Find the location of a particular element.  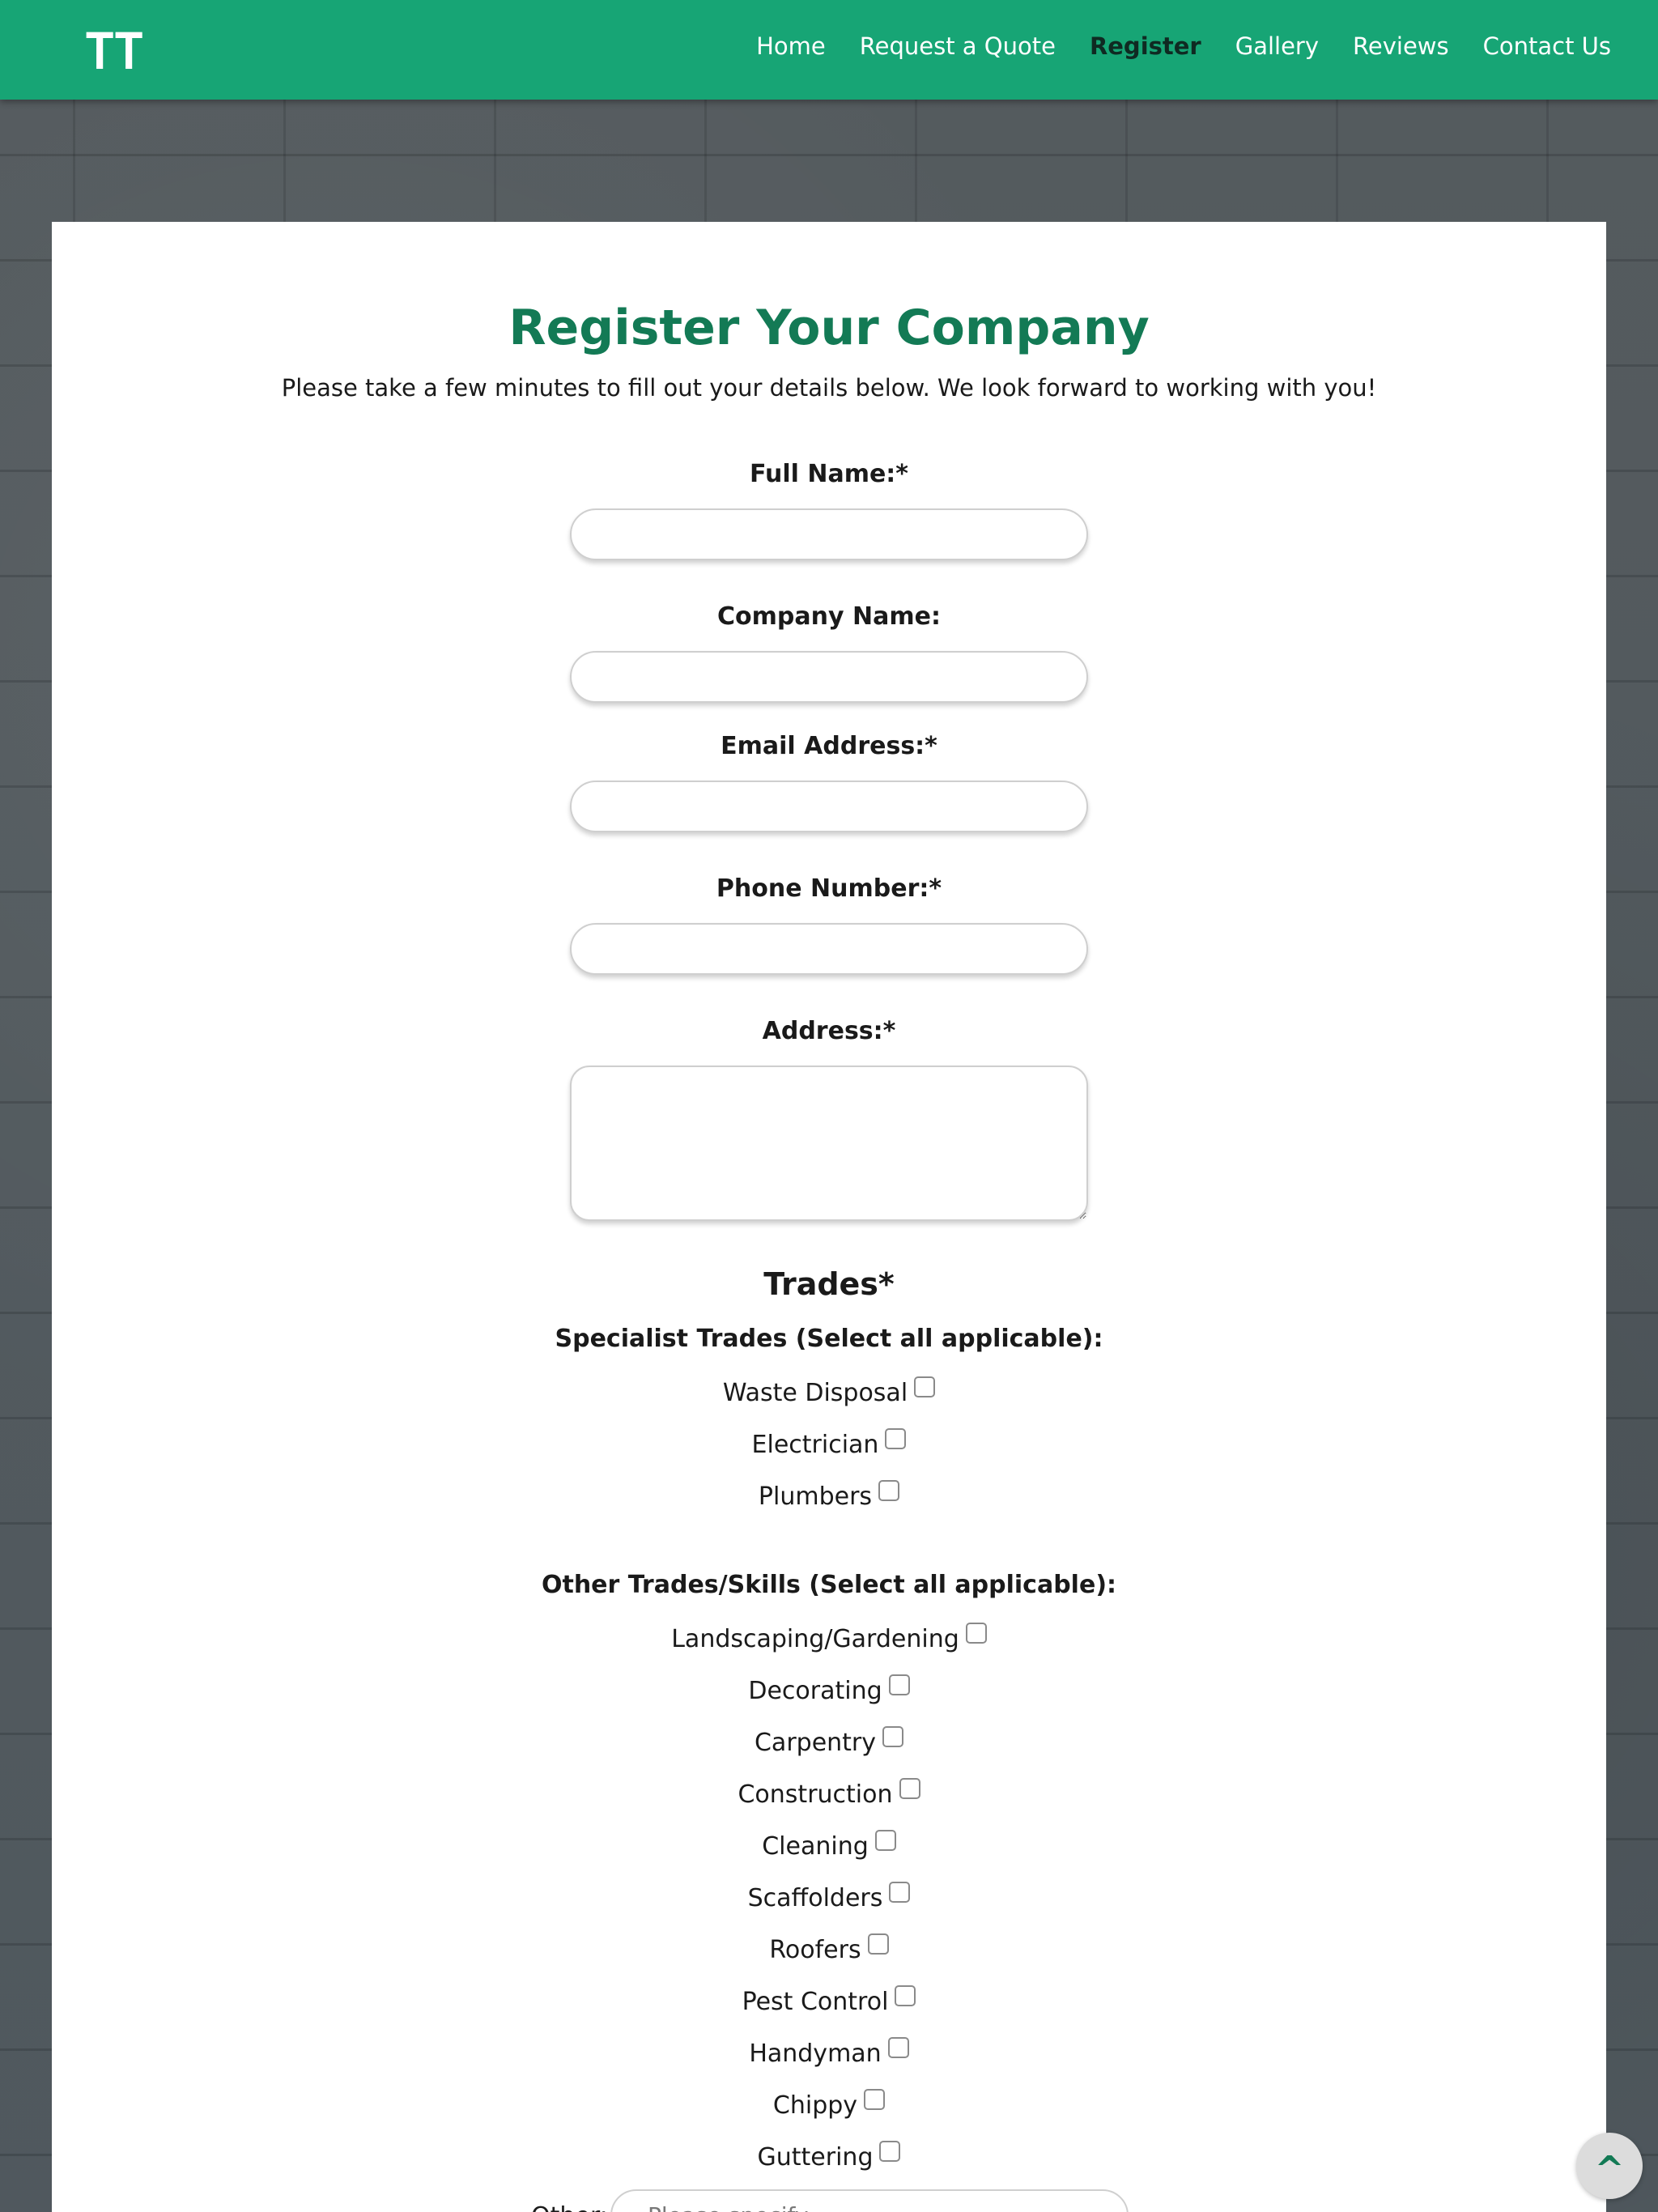

email-label: Email Address:* is located at coordinates (829, 746).